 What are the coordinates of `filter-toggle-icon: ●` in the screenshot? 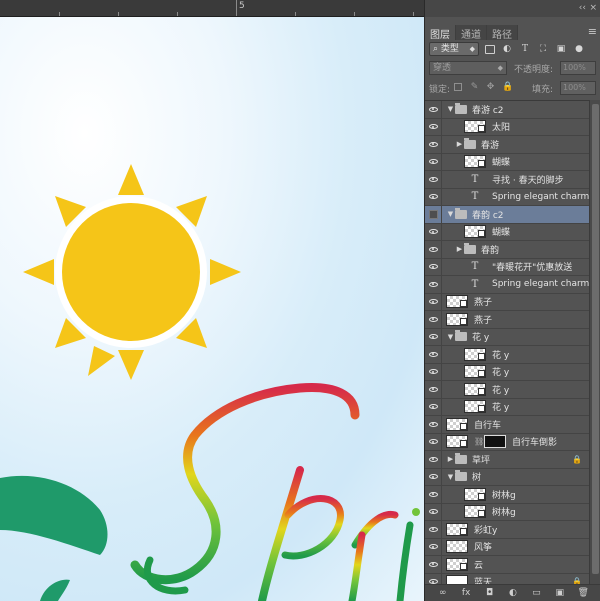 It's located at (579, 49).